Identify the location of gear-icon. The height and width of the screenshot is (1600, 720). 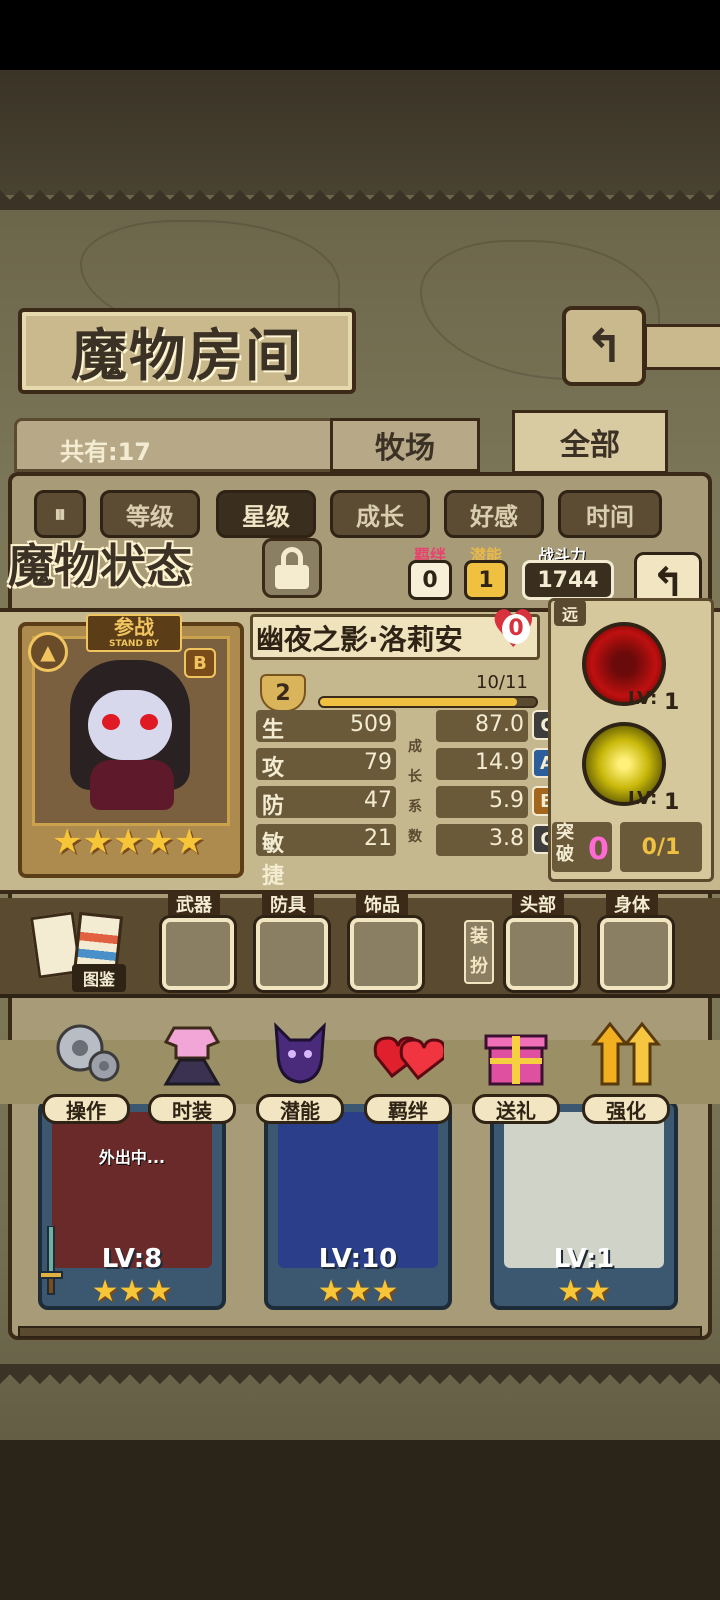
(88, 1053).